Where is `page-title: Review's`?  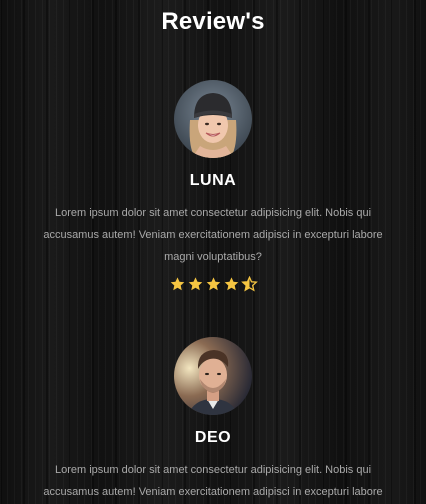
page-title: Review's is located at coordinates (213, 21).